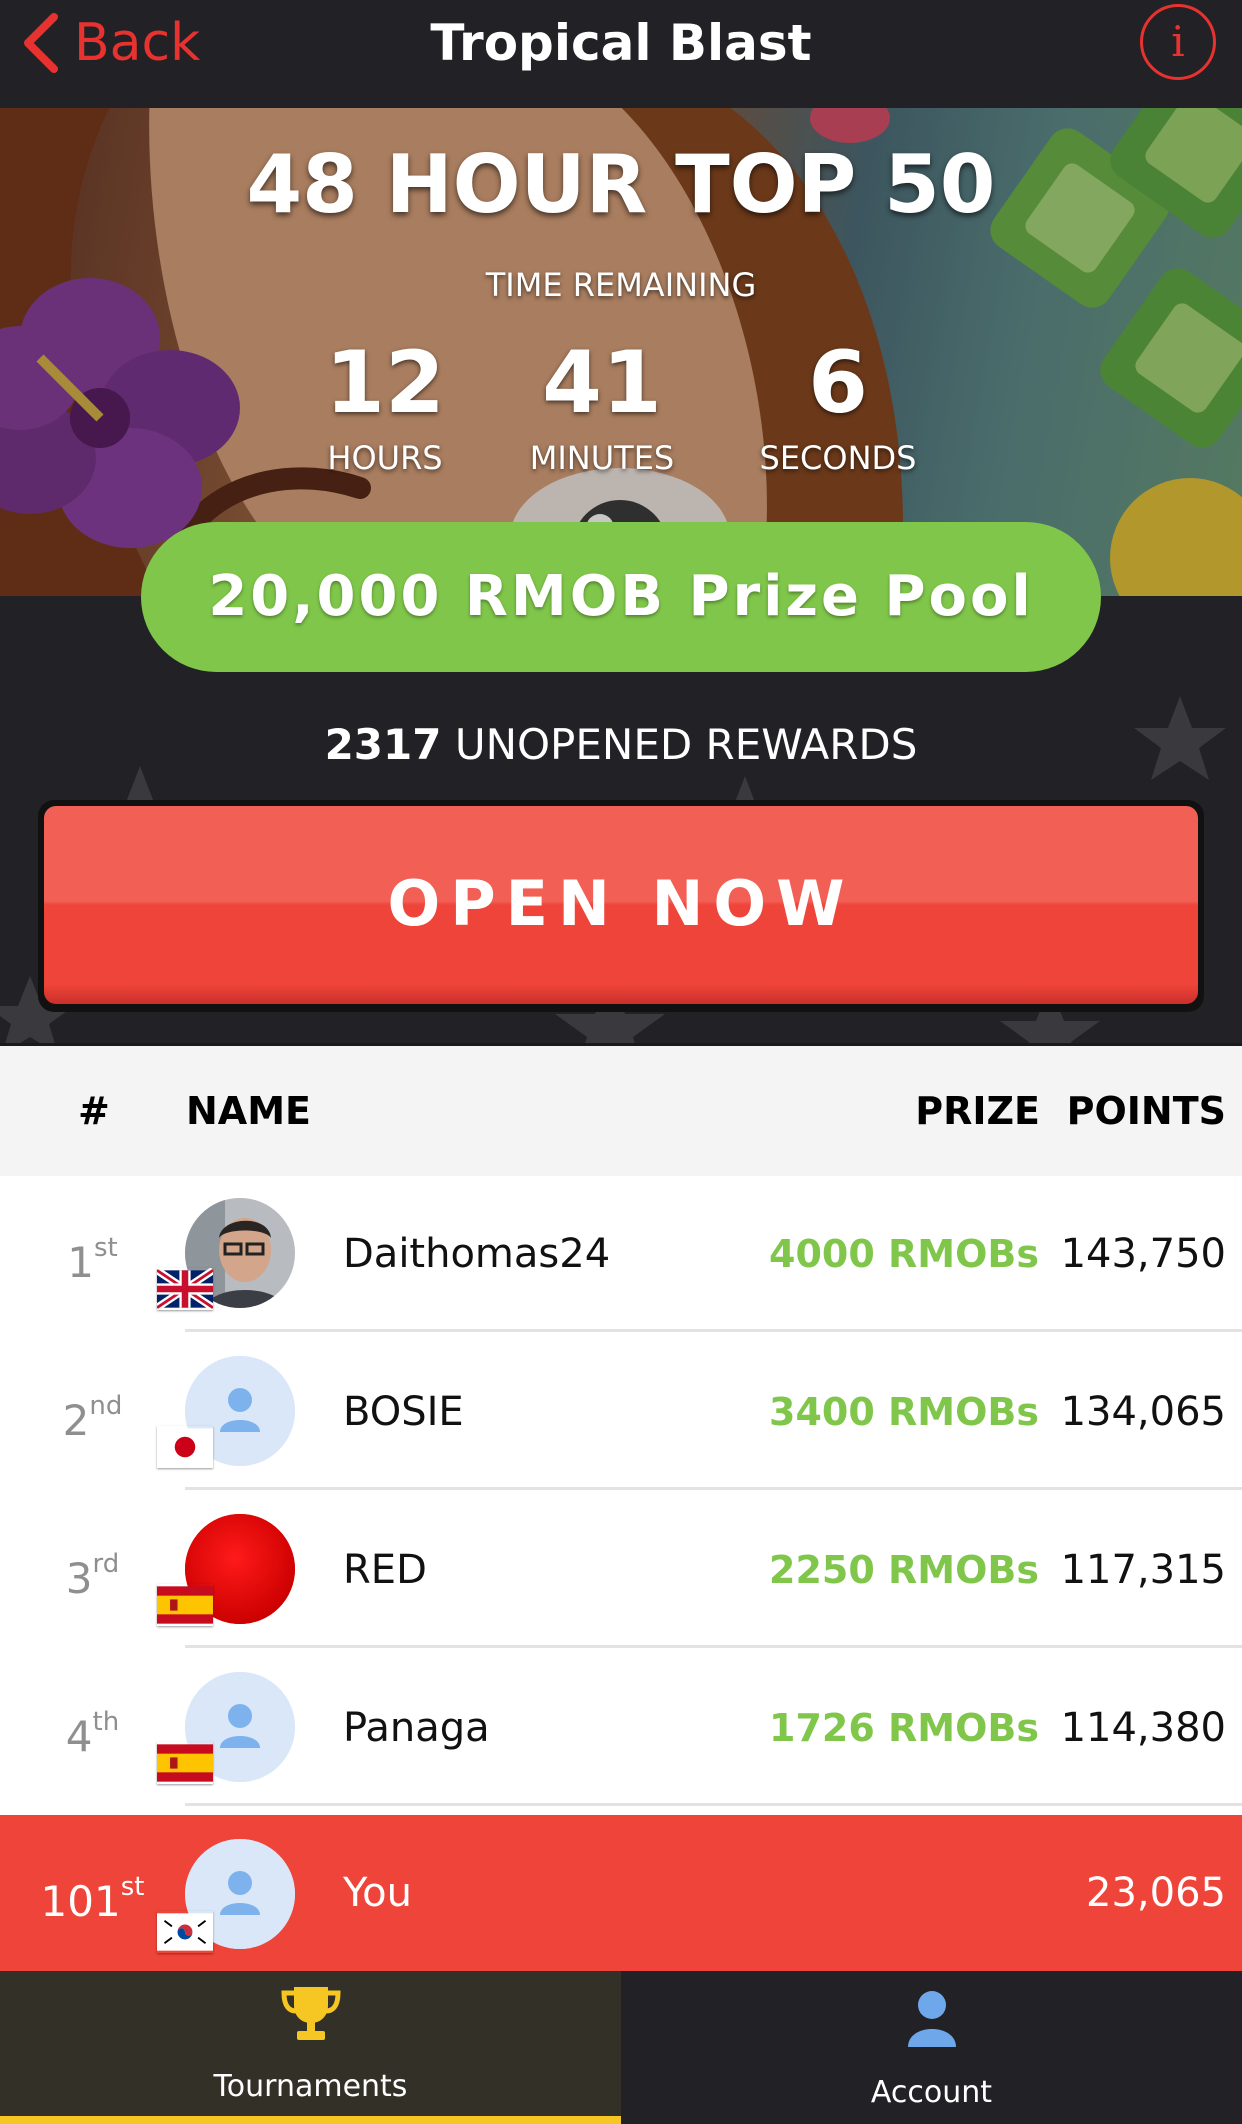 The image size is (1242, 2124). Describe the element at coordinates (1143, 1254) in the screenshot. I see `points-value: 143,750` at that location.